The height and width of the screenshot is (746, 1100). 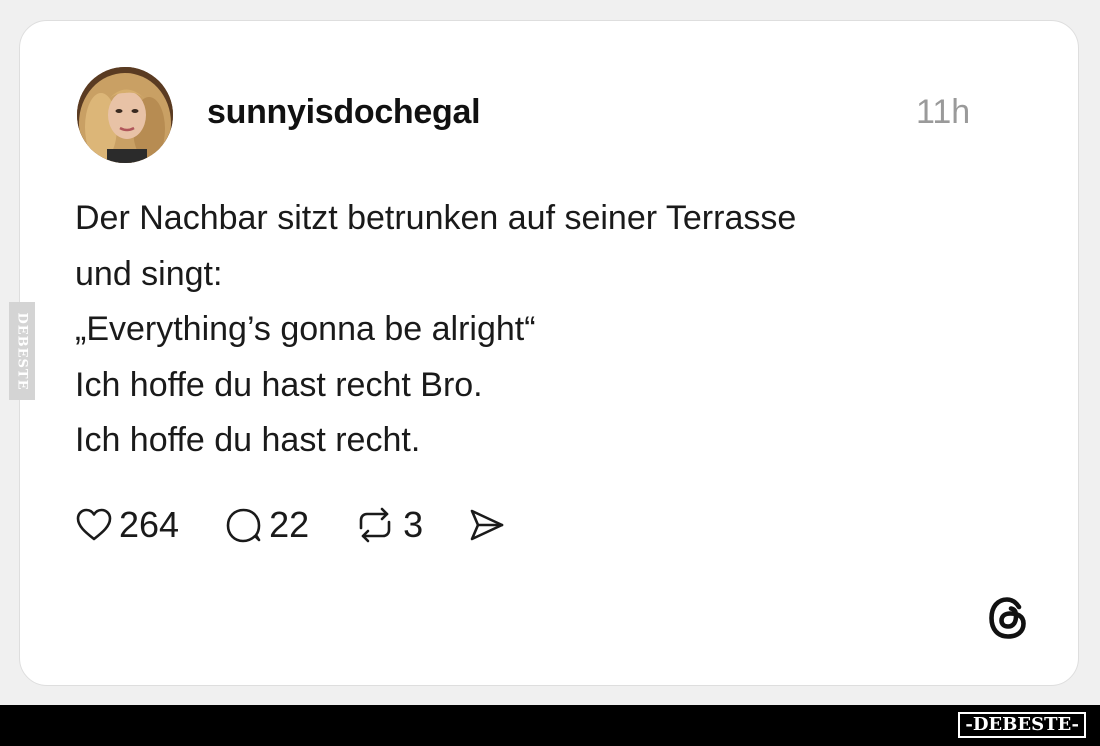 I want to click on post-text-line: „Everything’s gonna be alright“, so click(x=305, y=329).